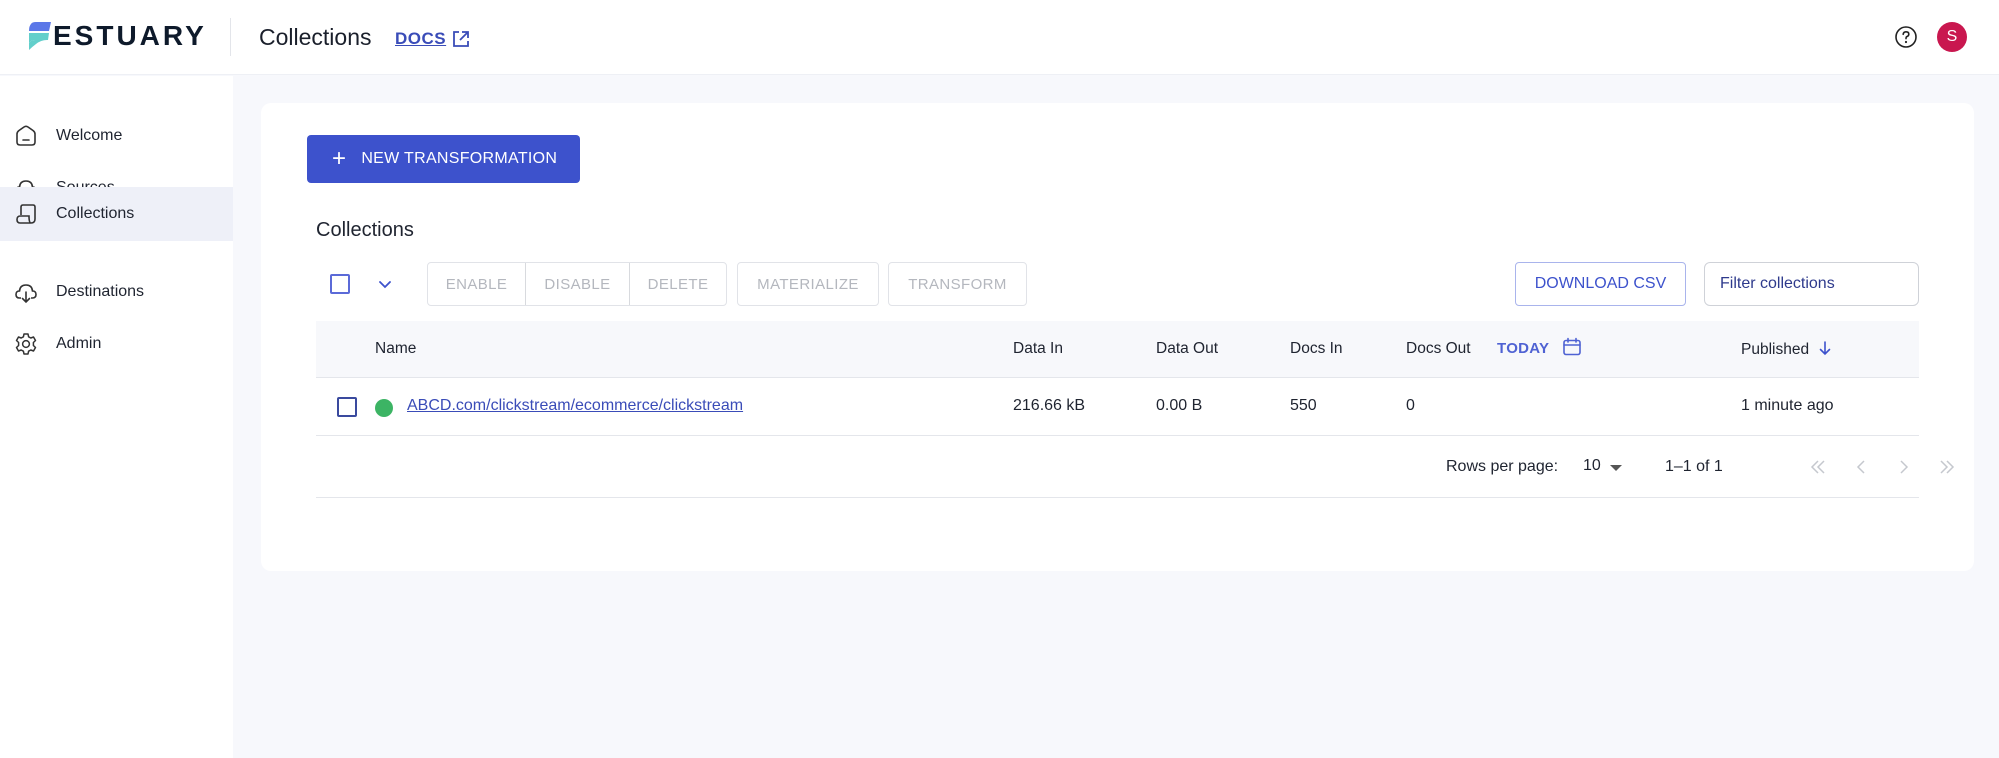 This screenshot has height=758, width=1999. I want to click on cell-docs-in: 550, so click(1303, 405).